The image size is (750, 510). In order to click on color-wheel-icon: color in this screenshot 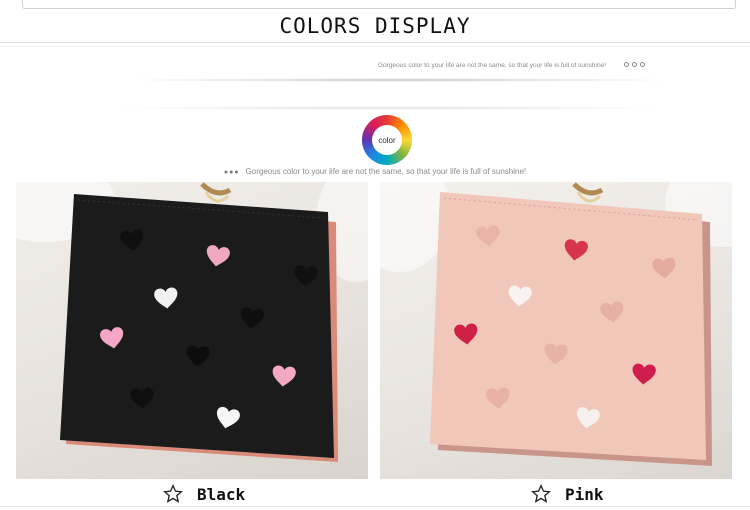, I will do `click(387, 140)`.